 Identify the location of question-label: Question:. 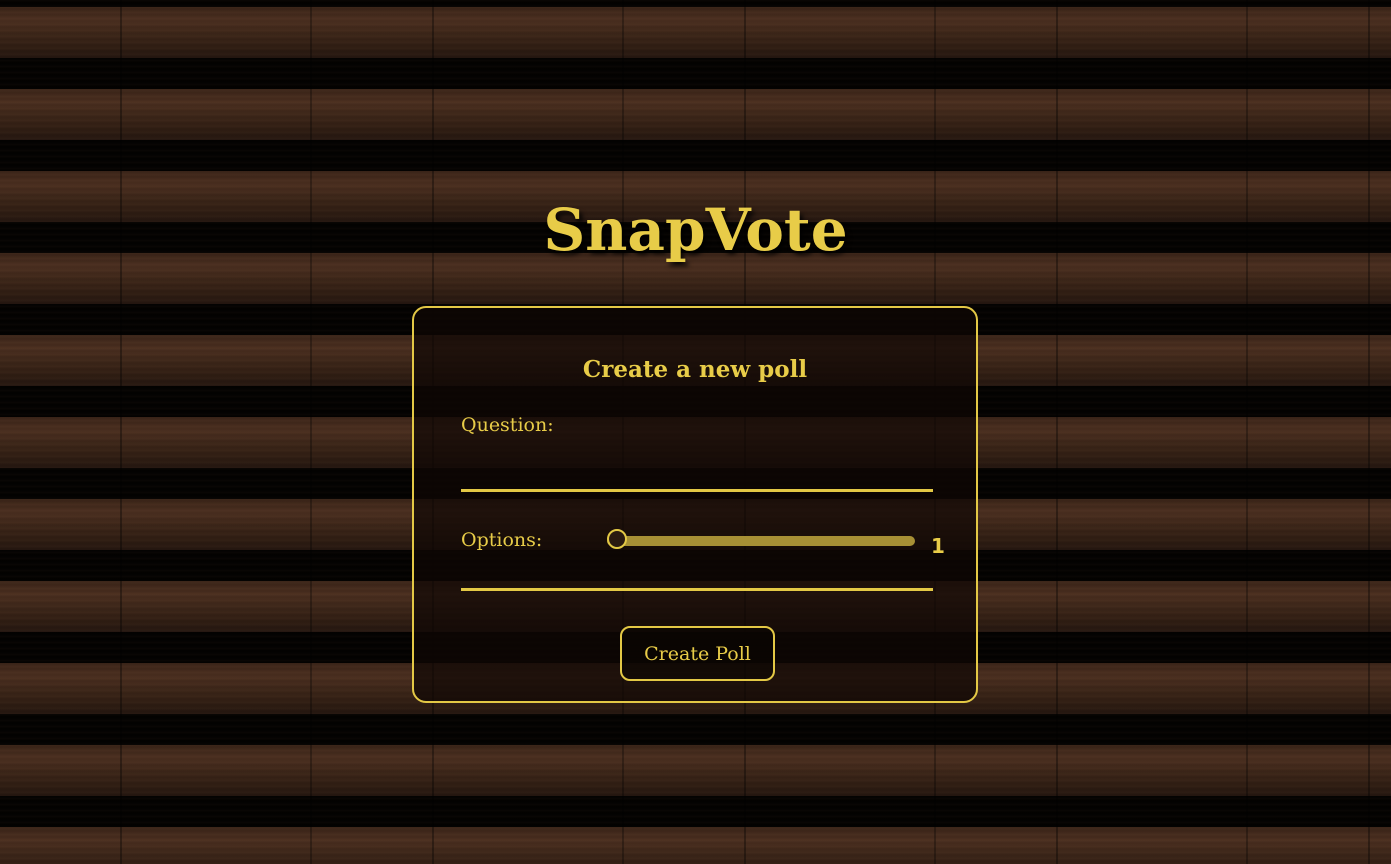
(507, 425).